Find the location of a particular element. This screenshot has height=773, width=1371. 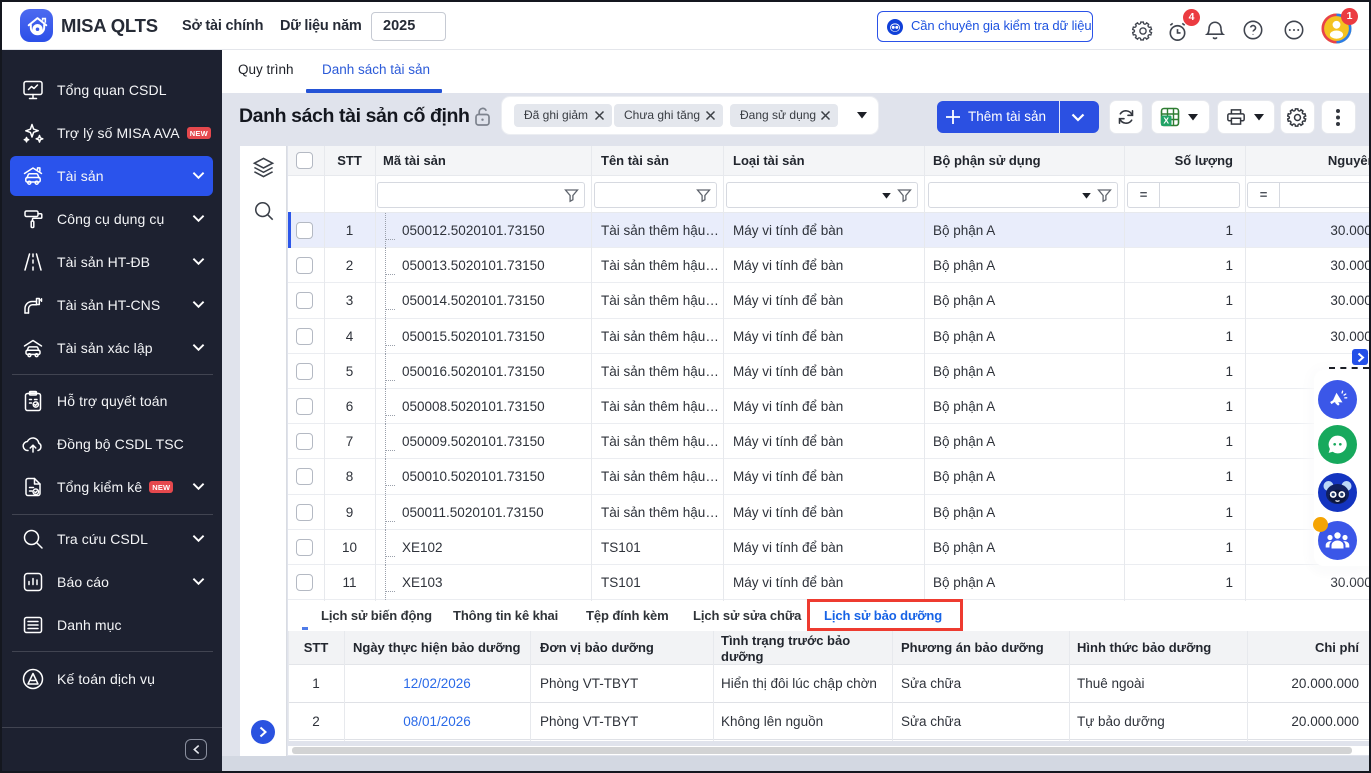

svg-text: X is located at coordinates (1166, 121).